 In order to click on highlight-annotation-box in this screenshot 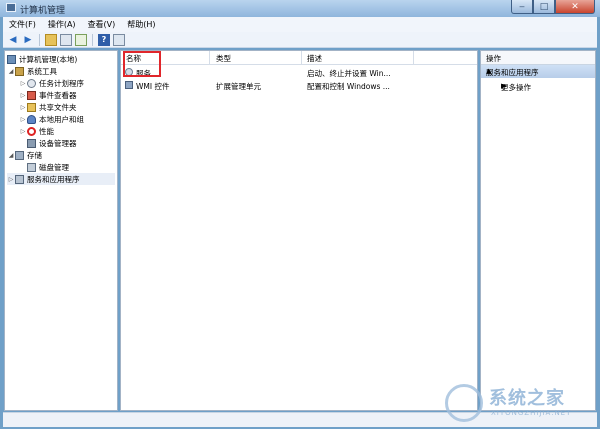, I will do `click(142, 64)`.